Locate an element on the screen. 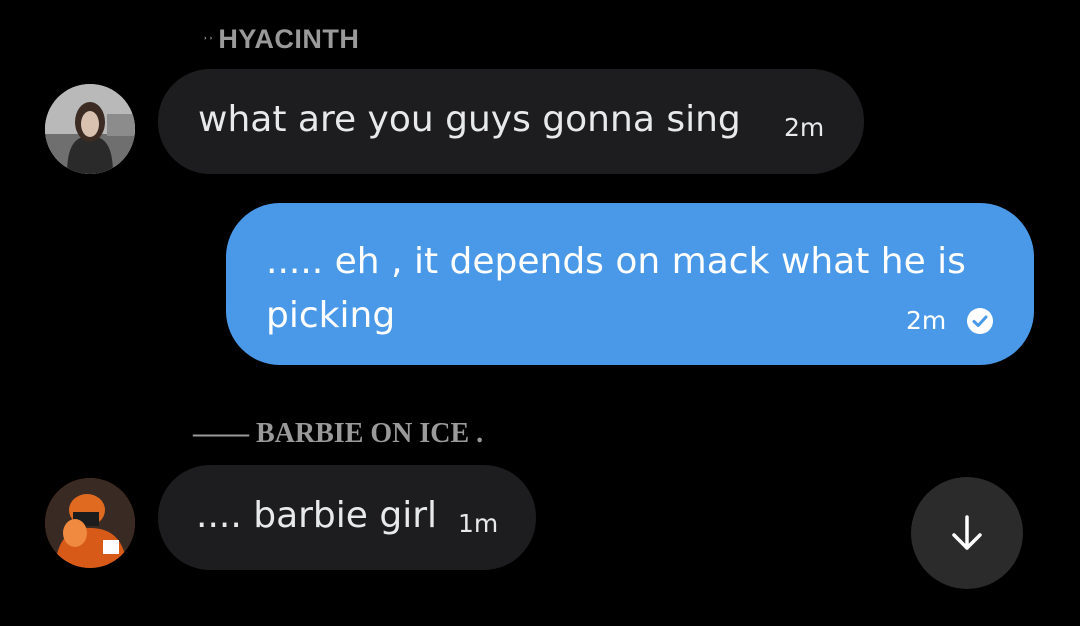 This screenshot has height=626, width=1080. sender-name: ˒˒ HYACINTH is located at coordinates (281, 39).